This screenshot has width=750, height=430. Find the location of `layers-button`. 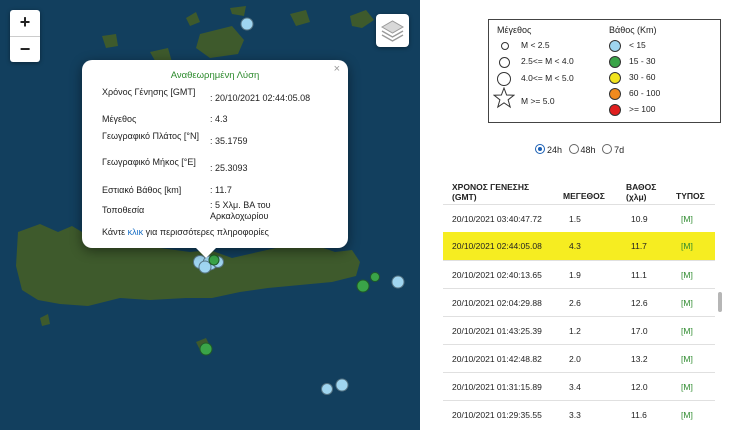

layers-button is located at coordinates (392, 30).